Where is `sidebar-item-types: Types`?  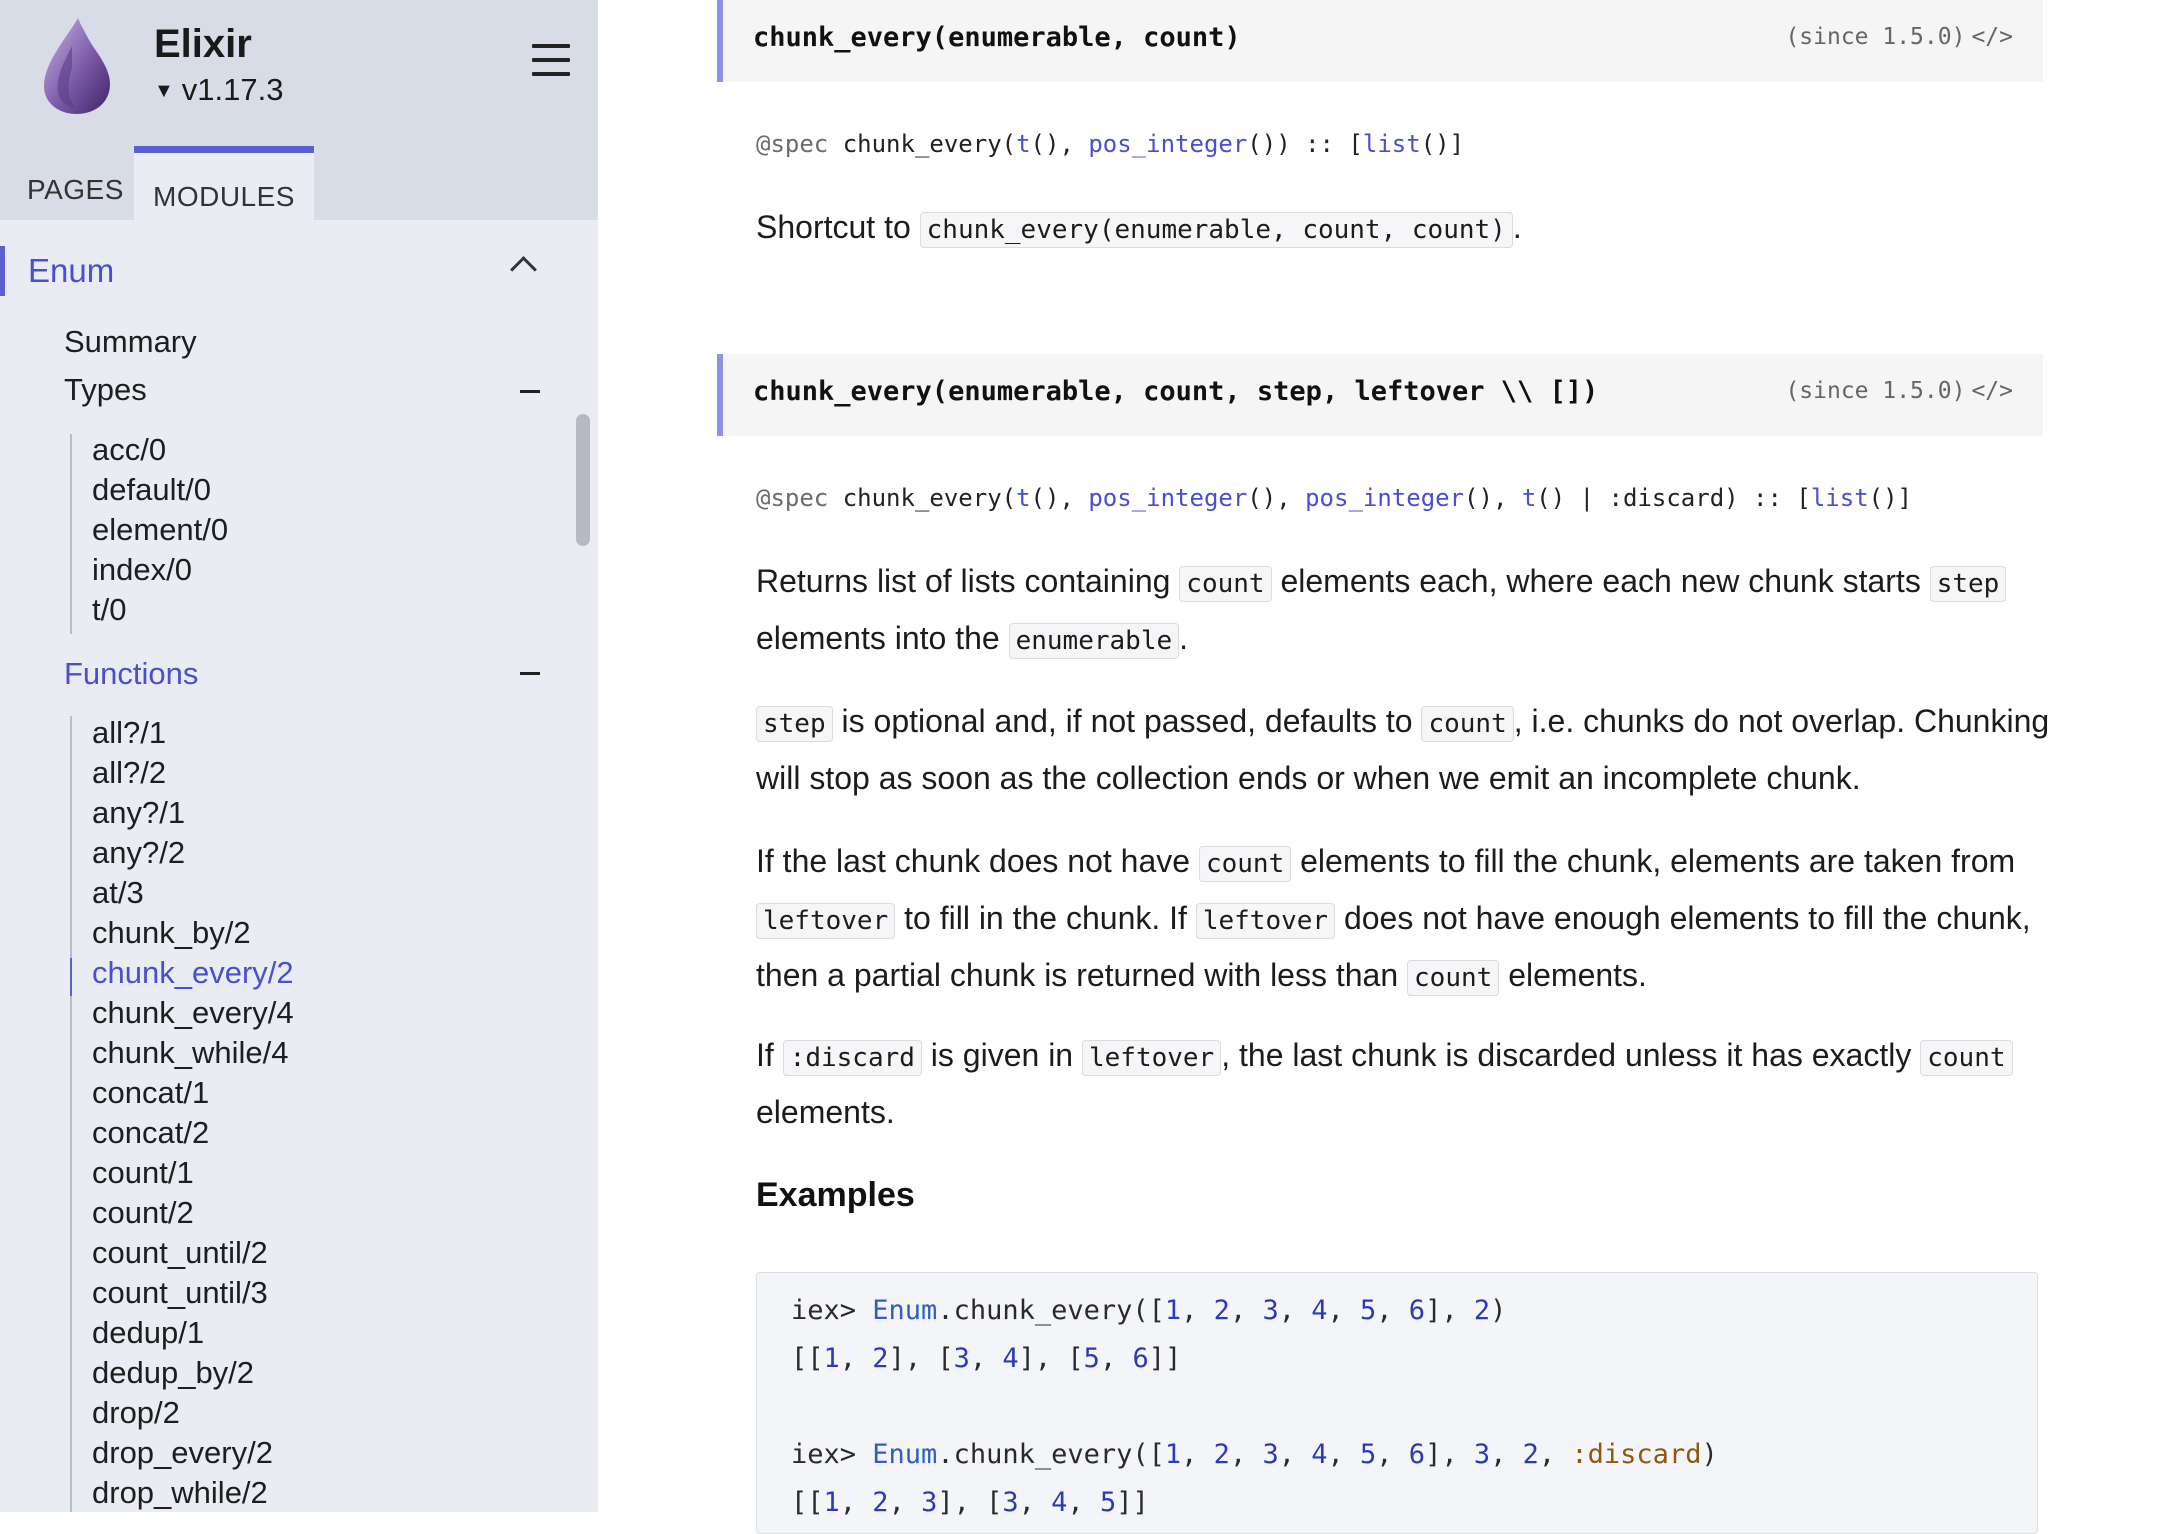 sidebar-item-types: Types is located at coordinates (105, 390).